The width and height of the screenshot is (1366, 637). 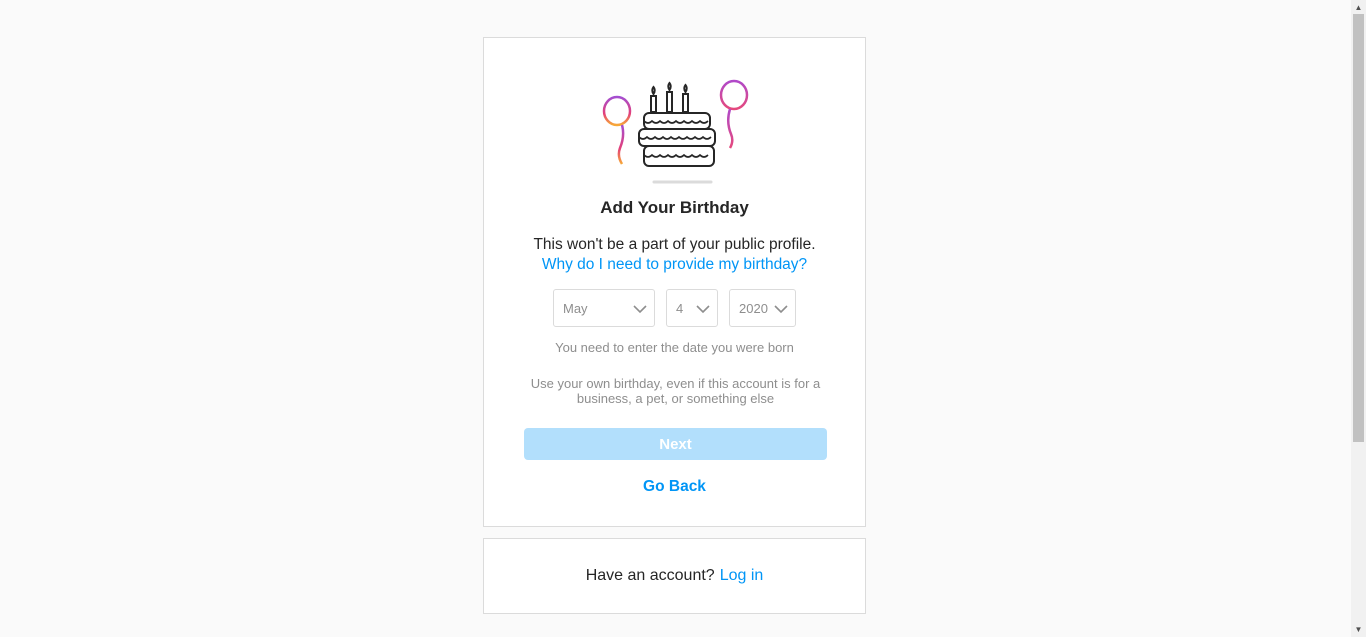 I want to click on year-select: 2020, so click(x=762, y=308).